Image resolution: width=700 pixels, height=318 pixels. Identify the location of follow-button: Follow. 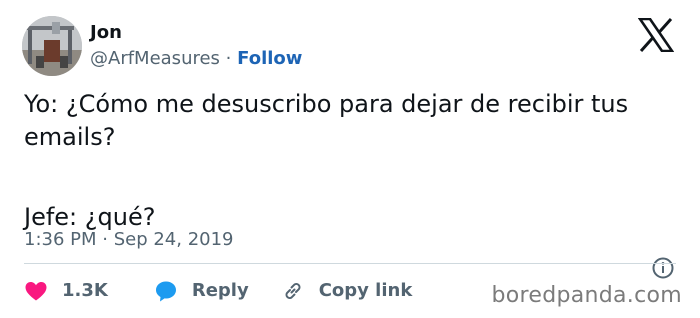
(269, 58).